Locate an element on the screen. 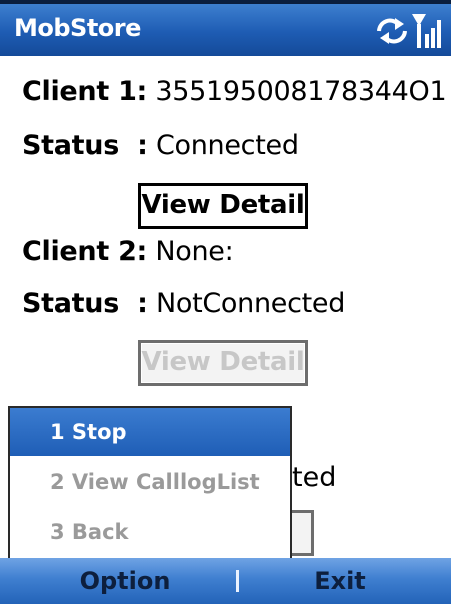  client-2-view-detail-button: View Detail is located at coordinates (223, 363).